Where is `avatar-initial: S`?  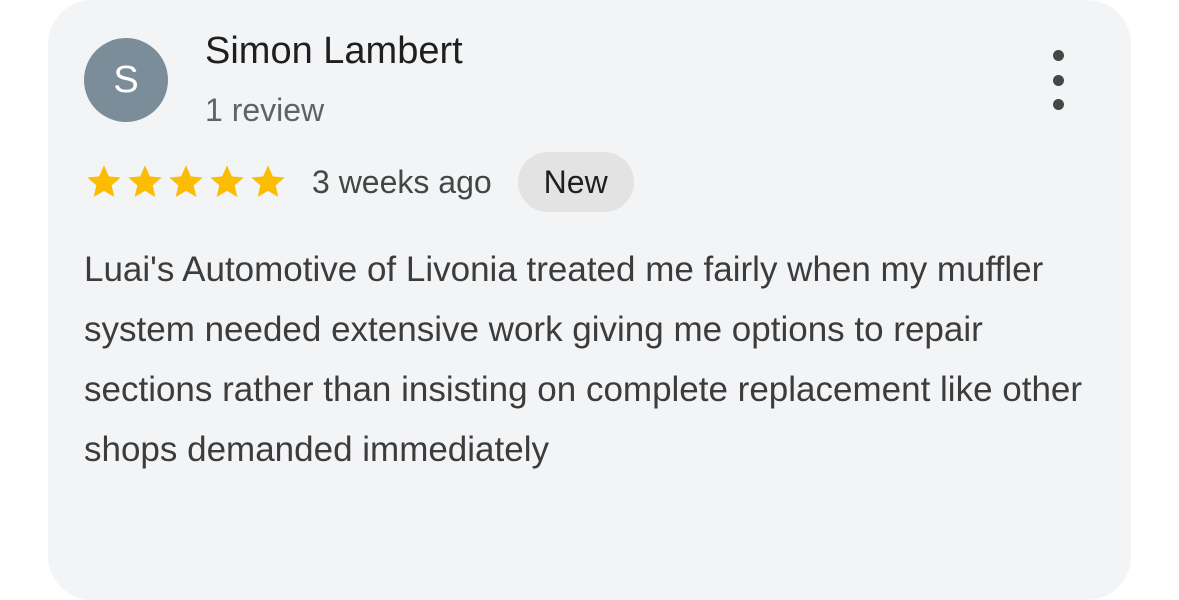 avatar-initial: S is located at coordinates (126, 79).